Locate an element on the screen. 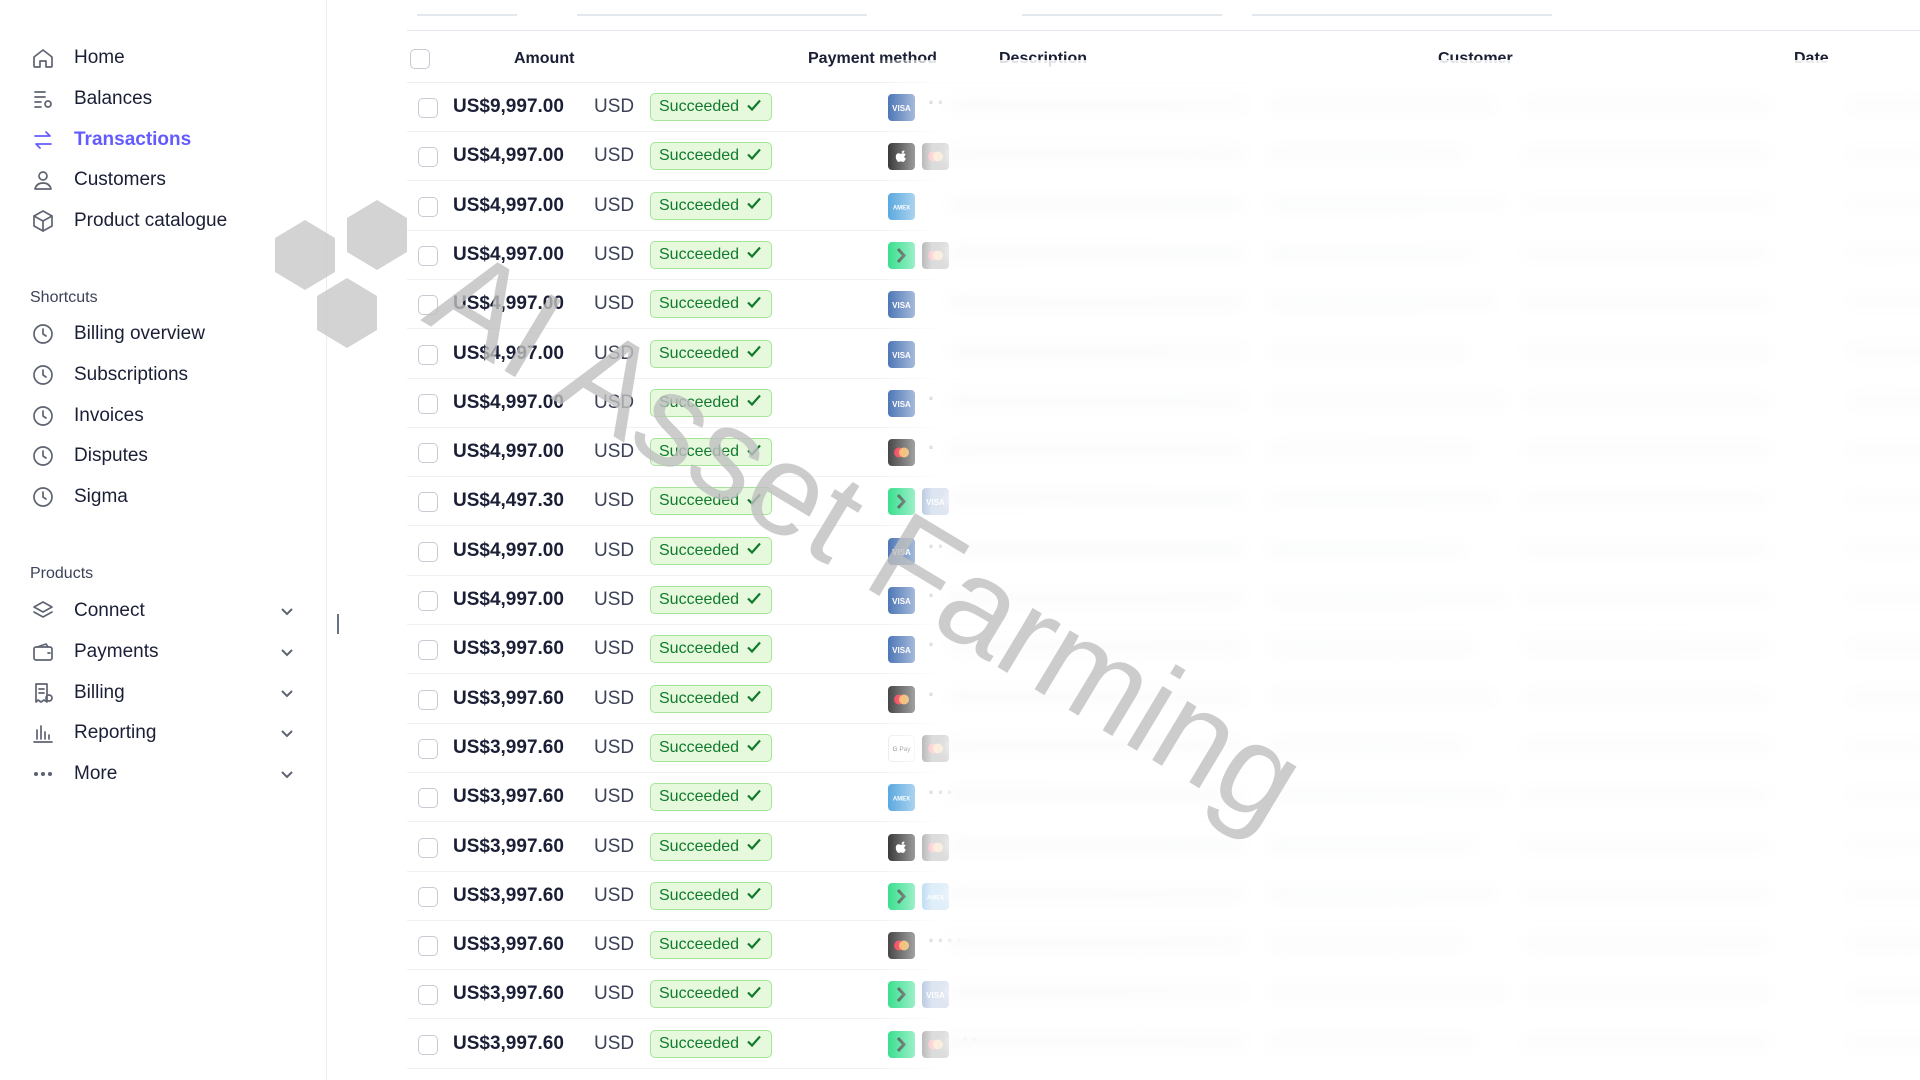 Image resolution: width=1920 pixels, height=1080 pixels. status-label: Succeeded is located at coordinates (699, 106).